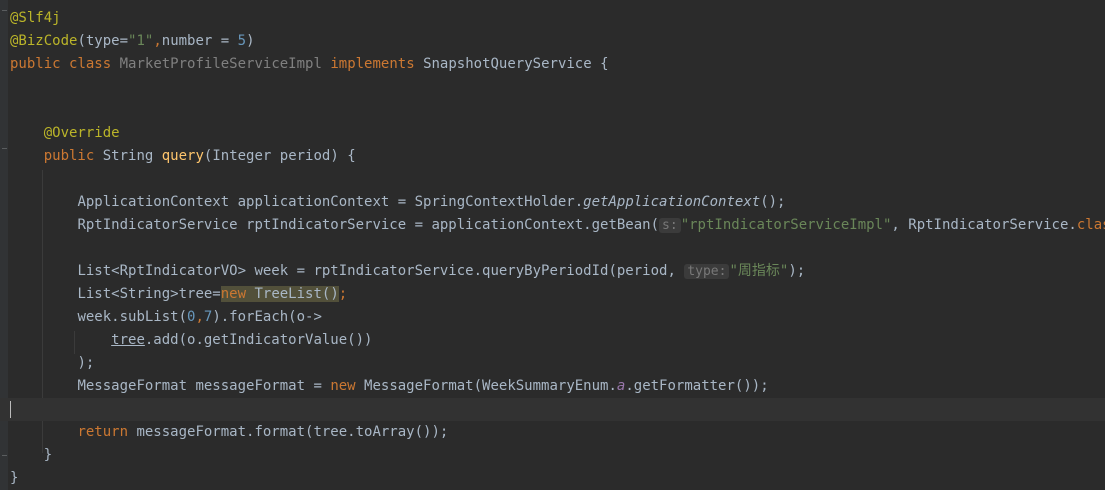 The image size is (1105, 490). I want to click on code-line: week.subList(0,7).forEach(o->, so click(552, 317).